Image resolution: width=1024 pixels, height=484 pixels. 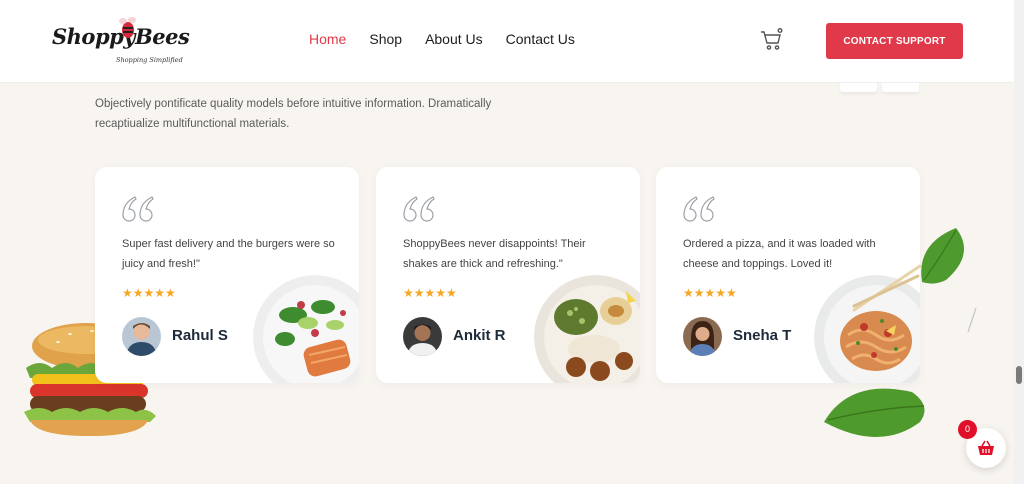 What do you see at coordinates (479, 335) in the screenshot?
I see `reviewer-name: Ankit R` at bounding box center [479, 335].